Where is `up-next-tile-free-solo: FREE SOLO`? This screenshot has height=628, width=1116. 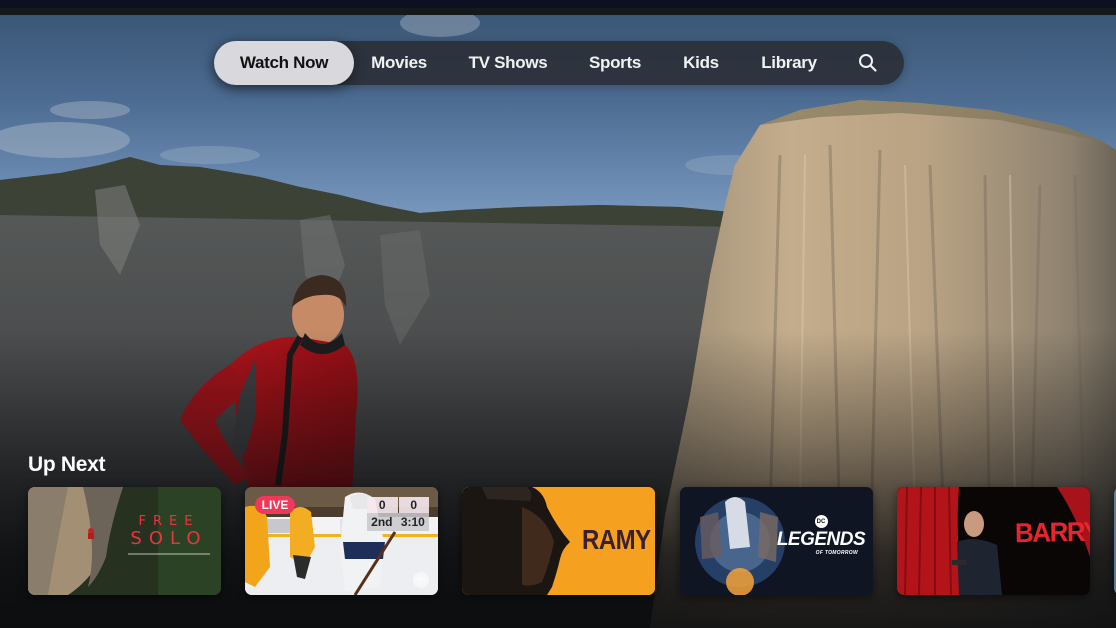
up-next-tile-free-solo: FREE SOLO is located at coordinates (124, 541).